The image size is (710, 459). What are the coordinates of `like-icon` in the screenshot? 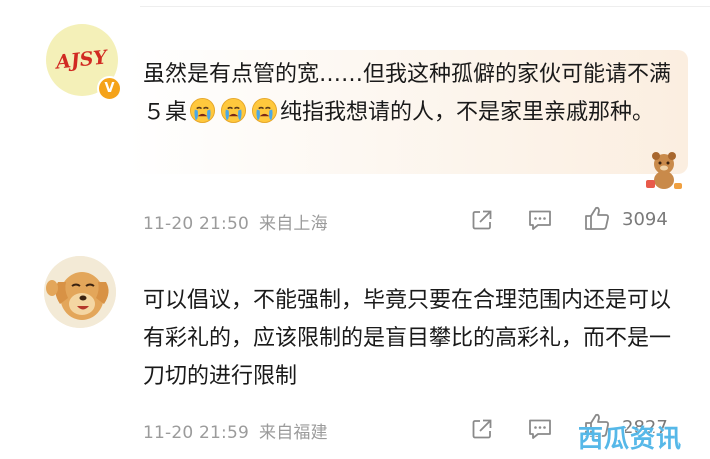 It's located at (597, 218).